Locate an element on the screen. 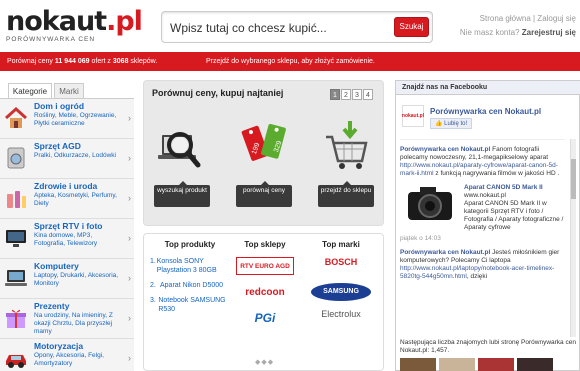 The height and width of the screenshot is (371, 580). promo-title: Porównuj ceny, kupuj najtaniej is located at coordinates (218, 93).